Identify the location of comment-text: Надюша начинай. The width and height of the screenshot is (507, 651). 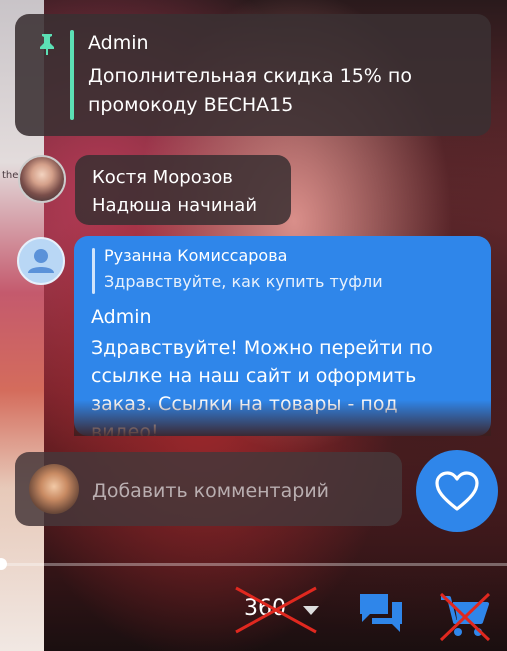
(175, 205).